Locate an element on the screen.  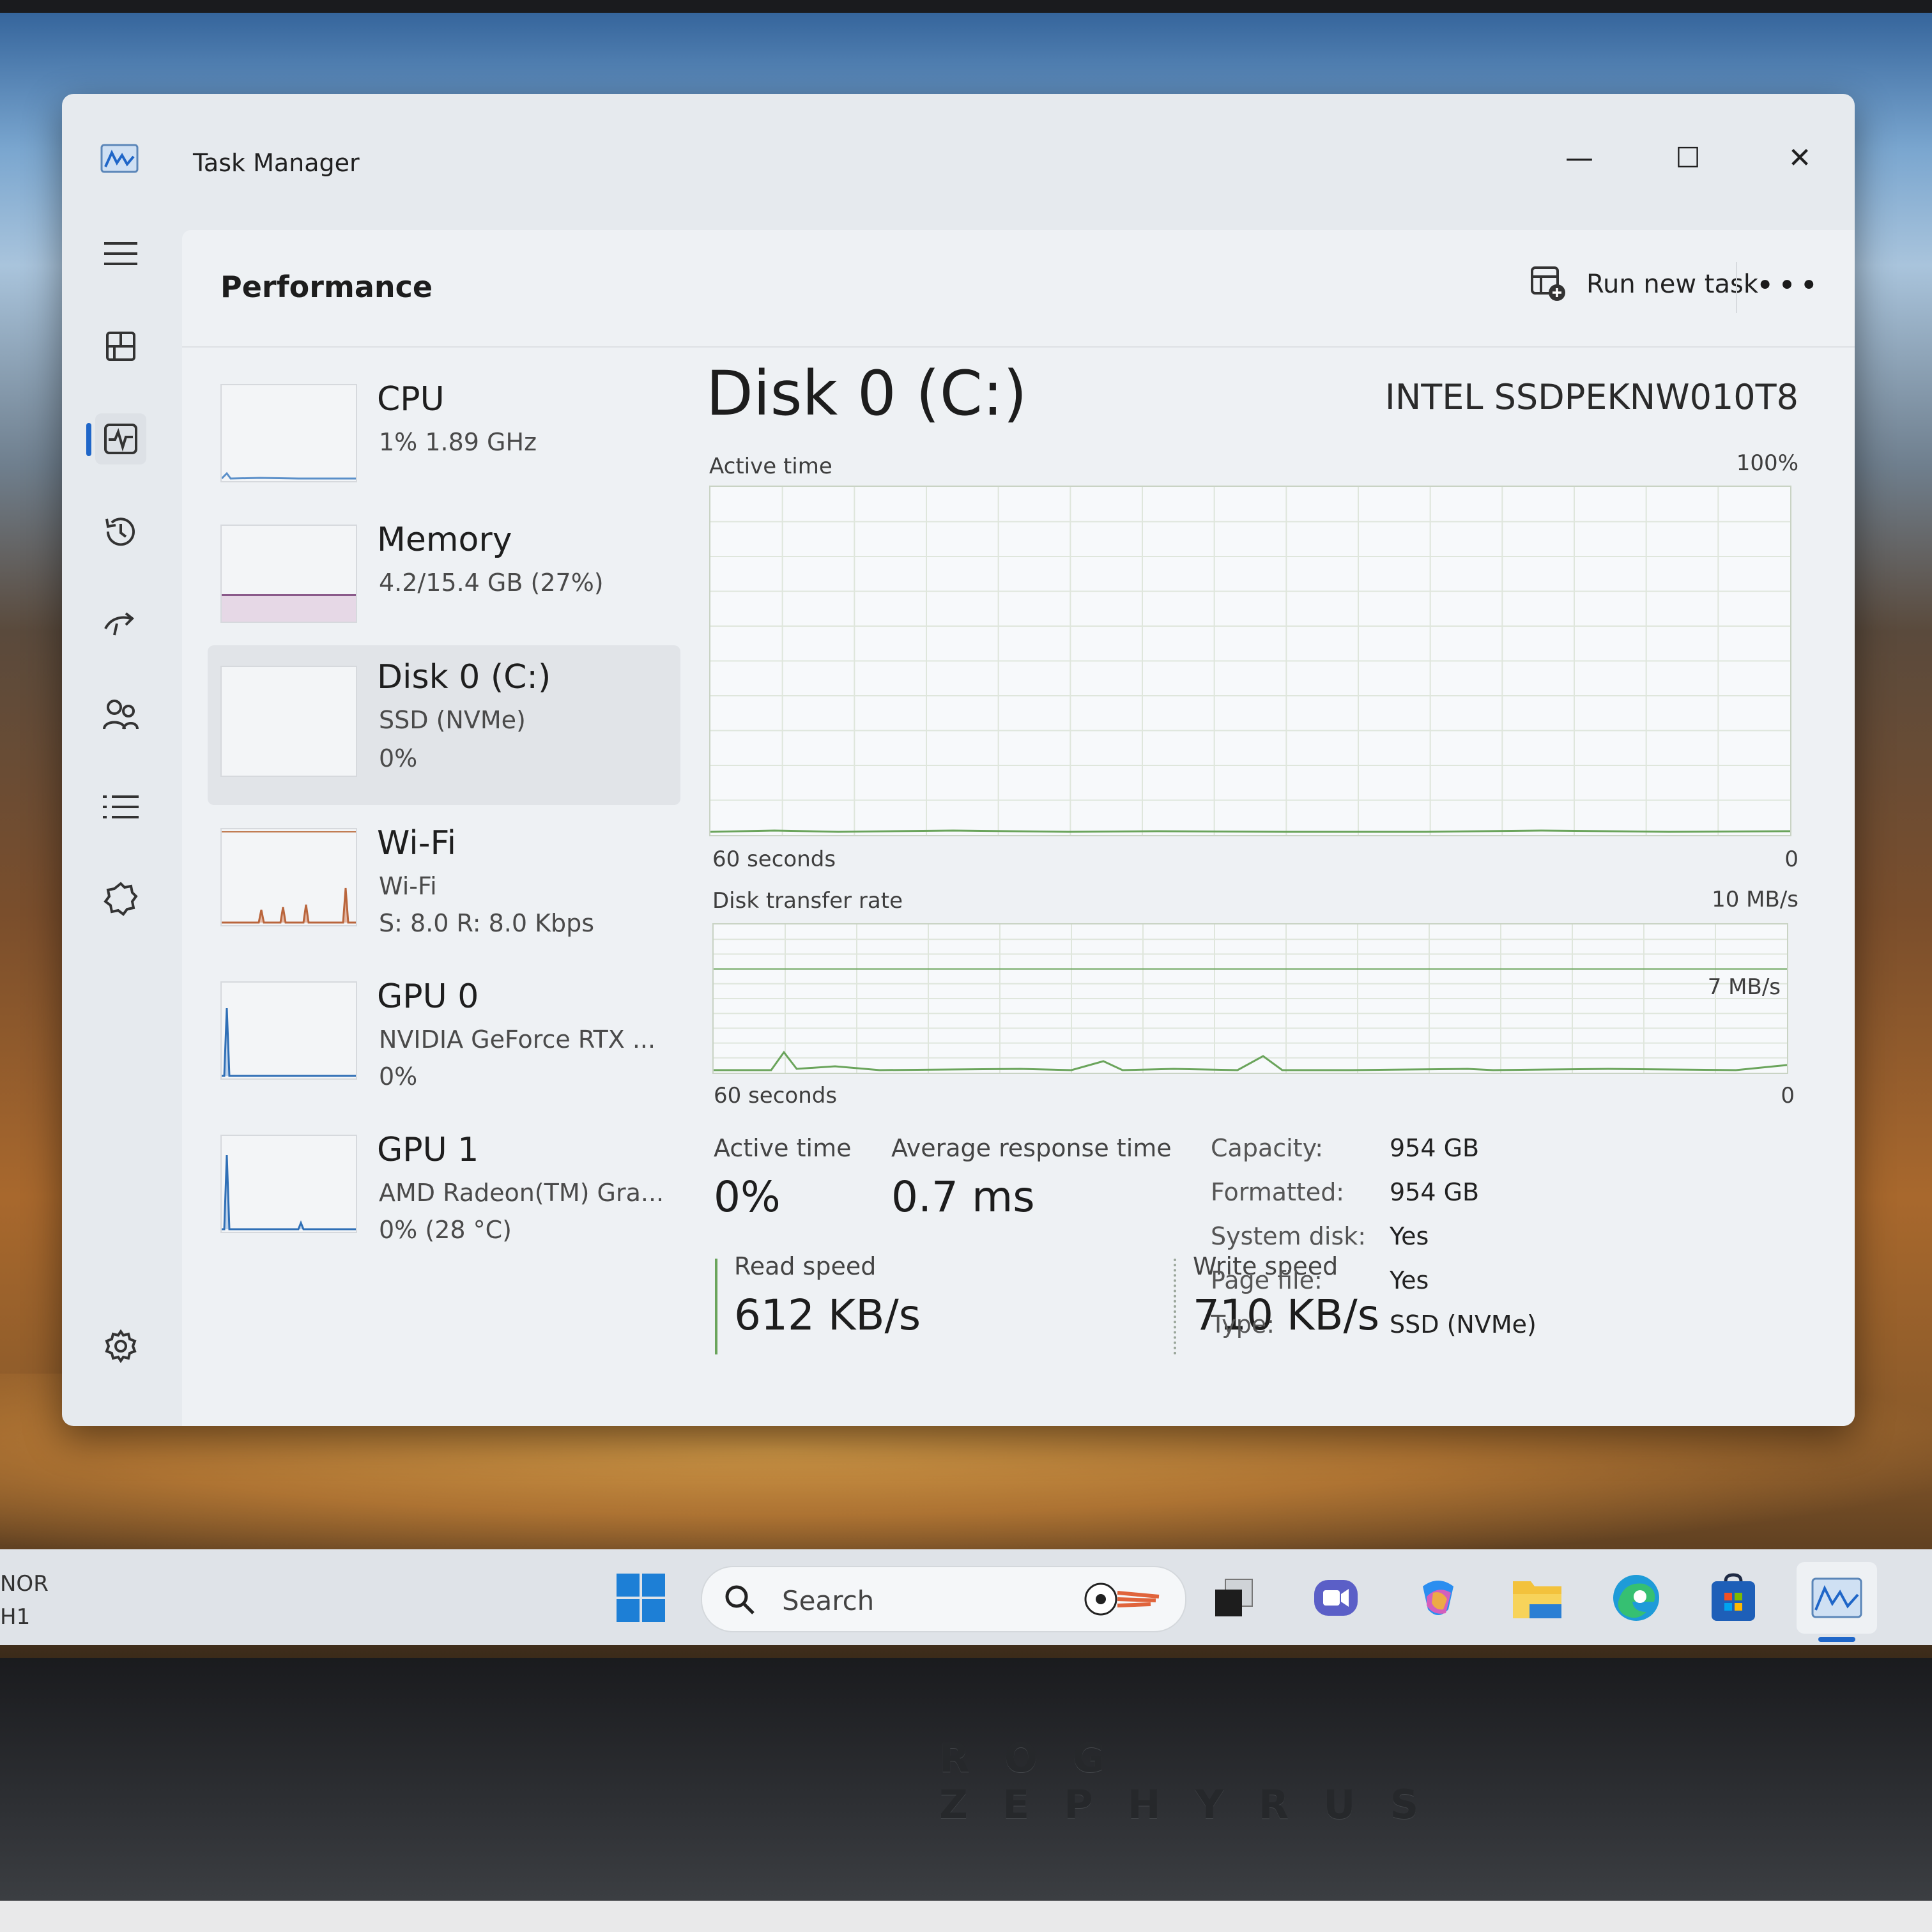
transfer-rate-min-label: 0 is located at coordinates (1788, 1095).